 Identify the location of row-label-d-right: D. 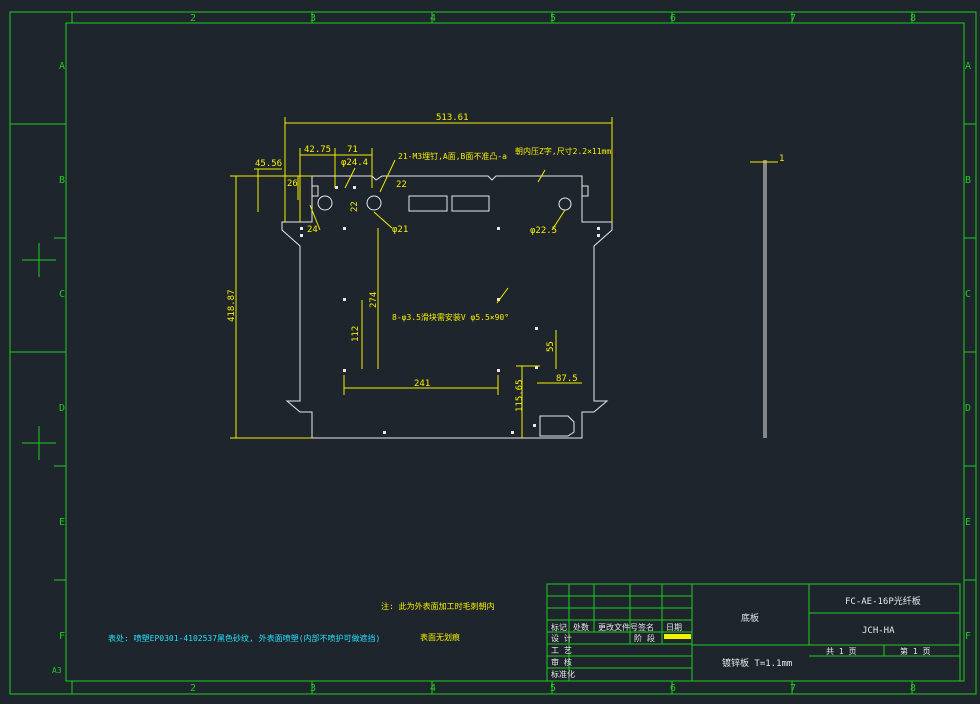
(968, 408).